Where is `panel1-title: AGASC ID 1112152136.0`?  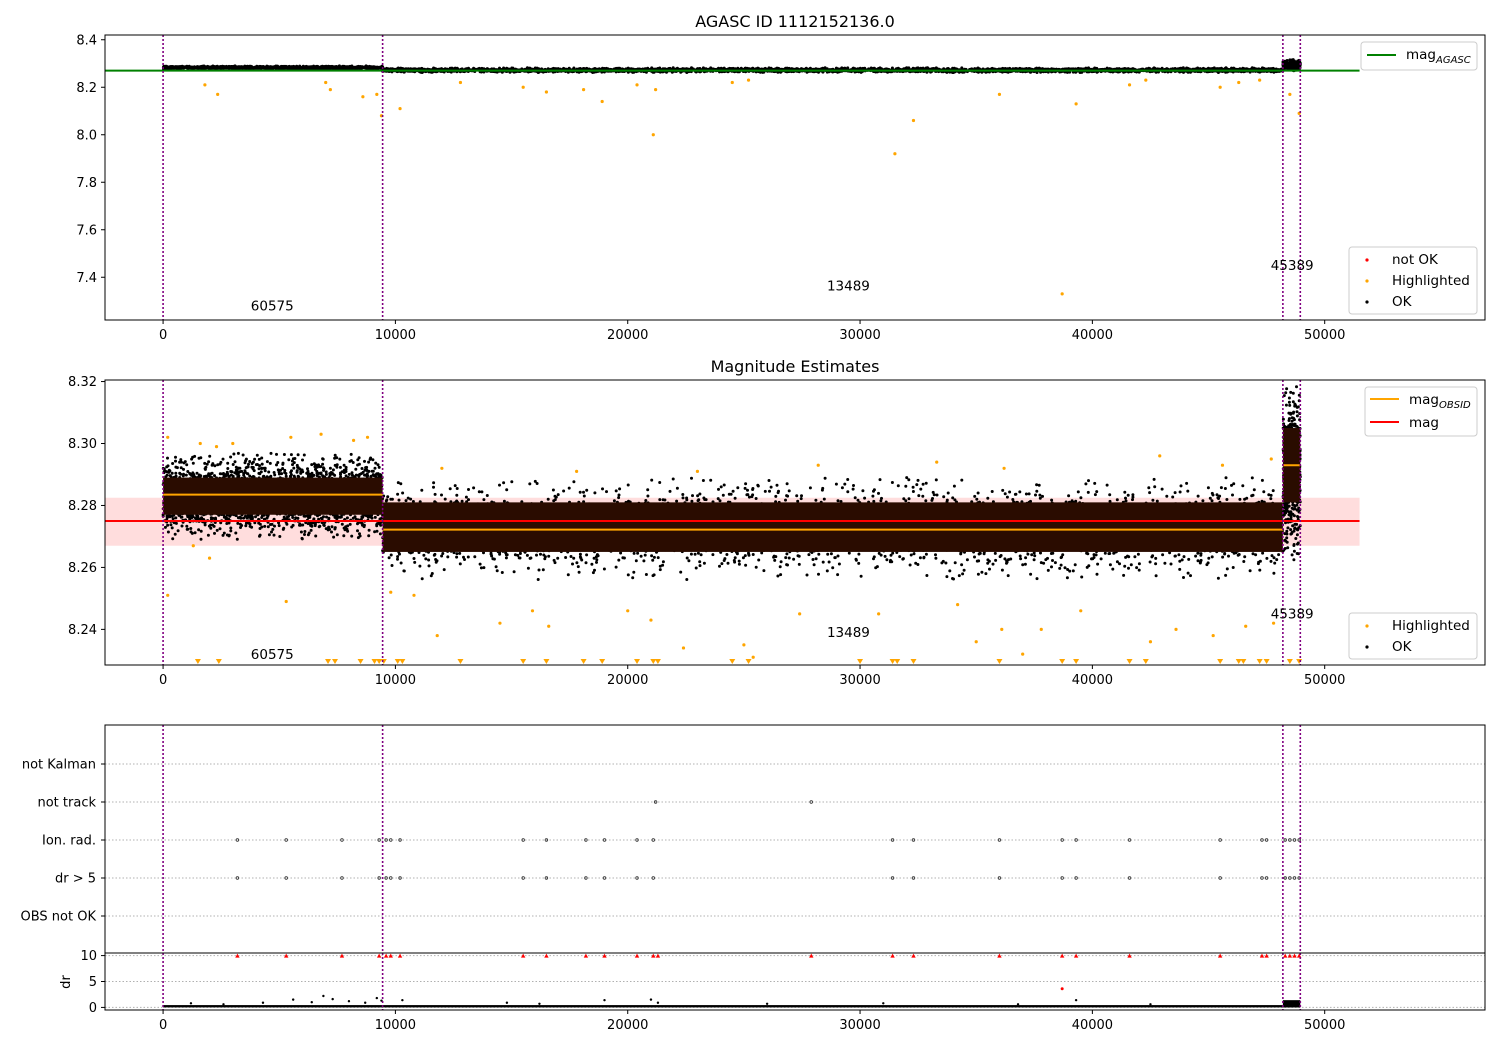
panel1-title: AGASC ID 1112152136.0 is located at coordinates (795, 21).